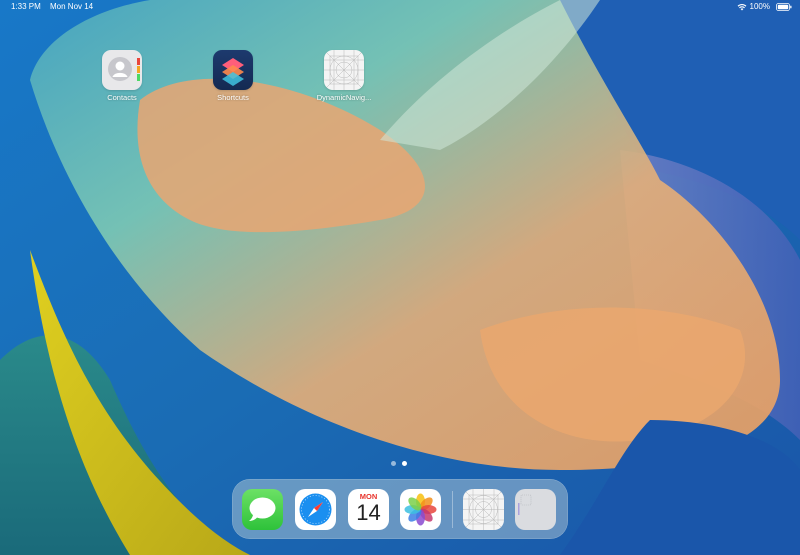  Describe the element at coordinates (404, 463) in the screenshot. I see `page-dot-active` at that location.